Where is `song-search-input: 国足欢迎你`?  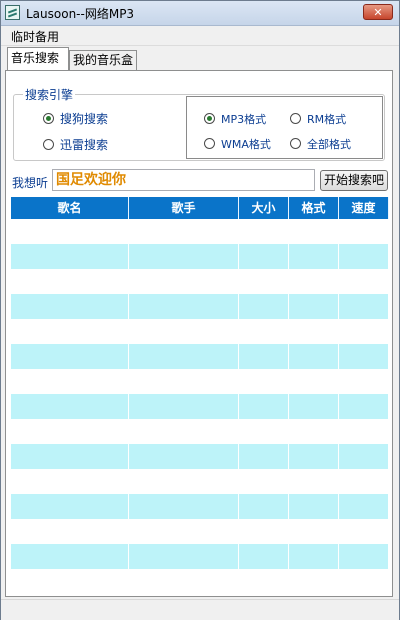
song-search-input: 国足欢迎你 is located at coordinates (183, 180).